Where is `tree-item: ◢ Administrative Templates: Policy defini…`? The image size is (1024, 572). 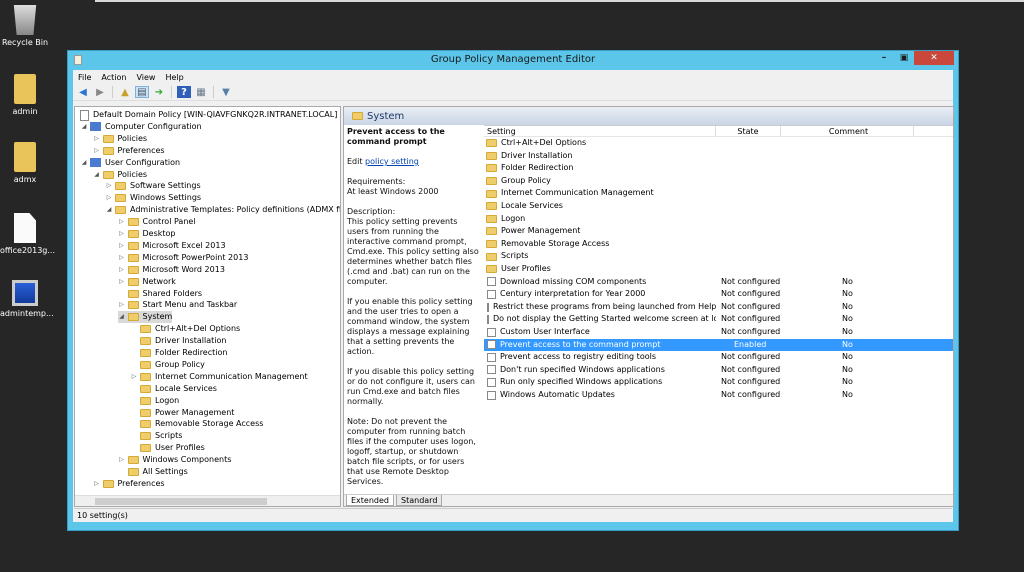 tree-item: ◢ Administrative Templates: Policy defini… is located at coordinates (222, 210).